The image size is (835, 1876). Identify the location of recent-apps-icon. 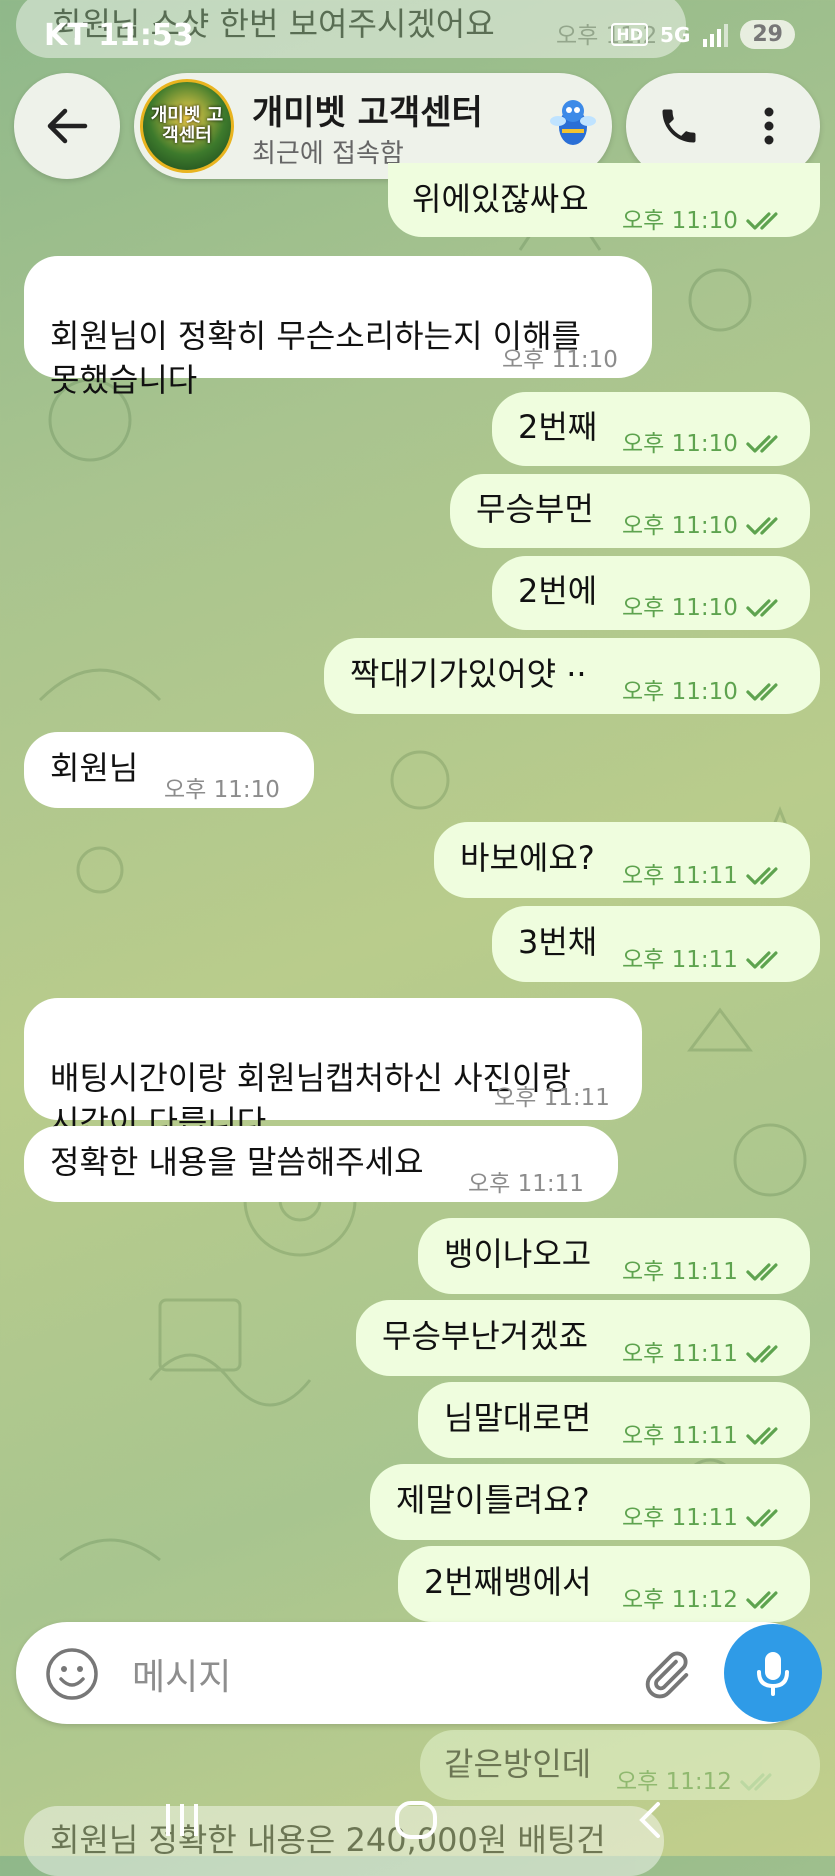
(182, 1820).